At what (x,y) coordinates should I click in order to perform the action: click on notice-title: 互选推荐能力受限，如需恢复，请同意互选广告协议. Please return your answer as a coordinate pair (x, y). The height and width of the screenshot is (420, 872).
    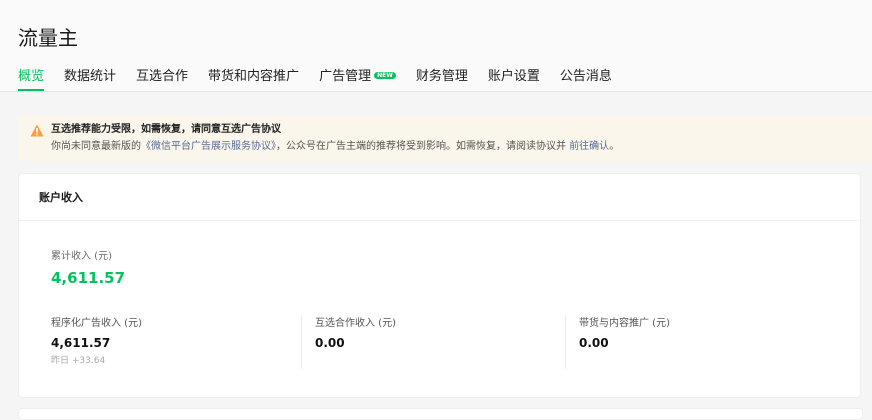
    Looking at the image, I should click on (166, 129).